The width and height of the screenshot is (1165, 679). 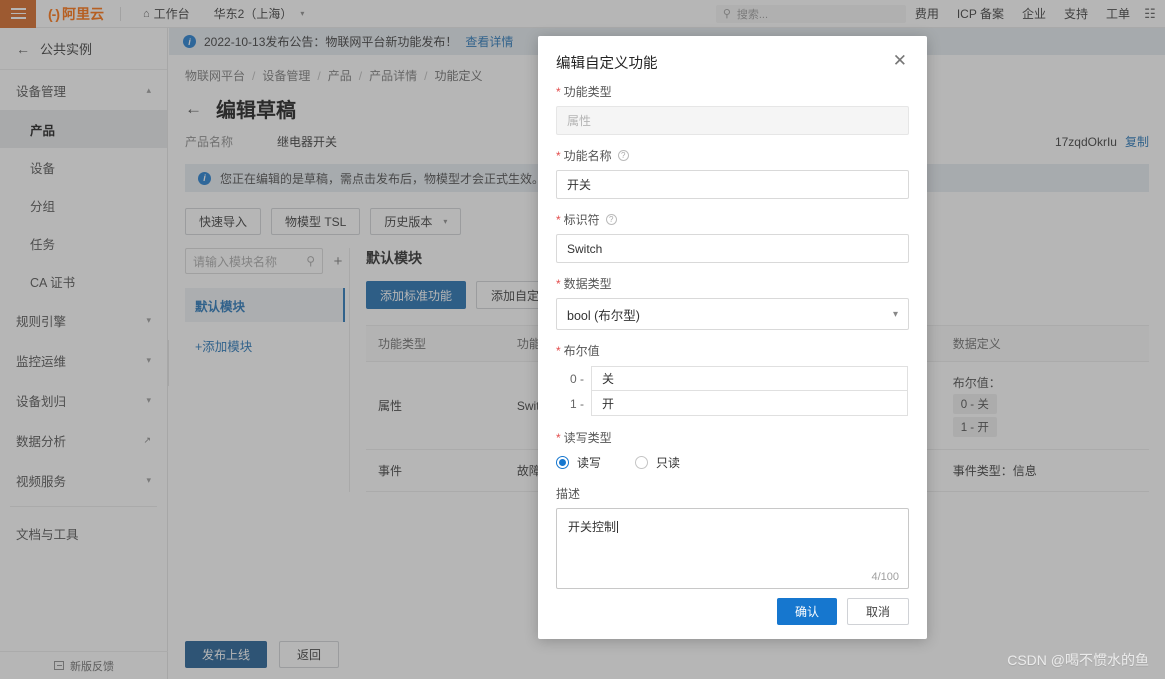 I want to click on function-name-label: 功能名称, so click(x=587, y=156).